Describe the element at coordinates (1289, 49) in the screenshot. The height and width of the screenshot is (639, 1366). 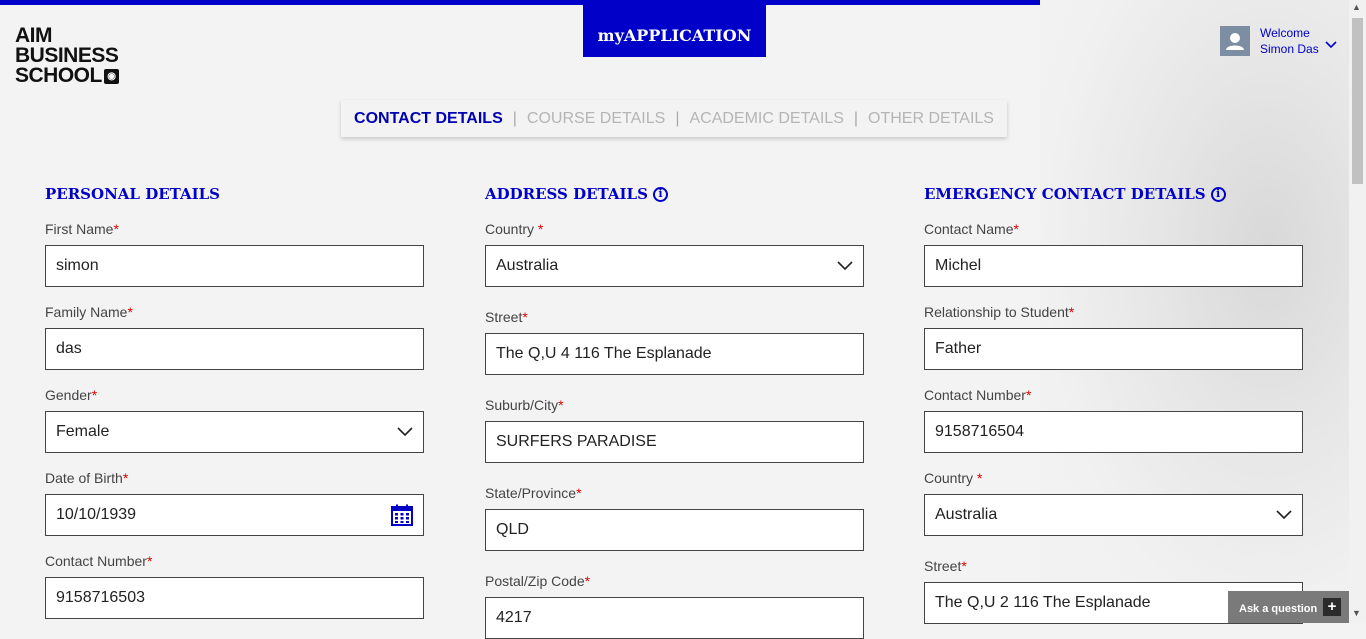
I see `user-name: Simon Das` at that location.